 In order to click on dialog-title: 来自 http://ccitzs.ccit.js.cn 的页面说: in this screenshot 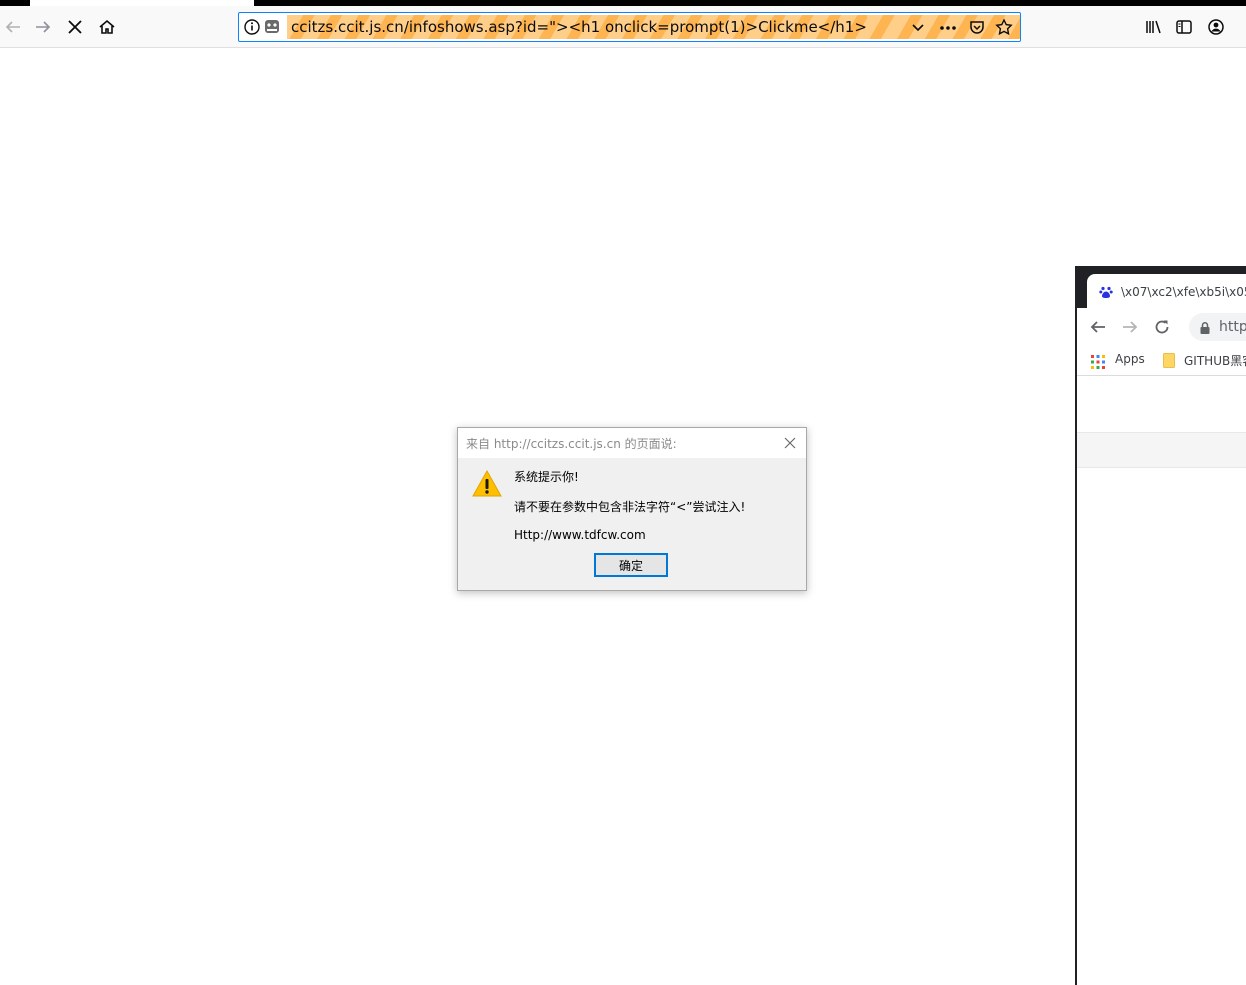, I will do `click(571, 444)`.